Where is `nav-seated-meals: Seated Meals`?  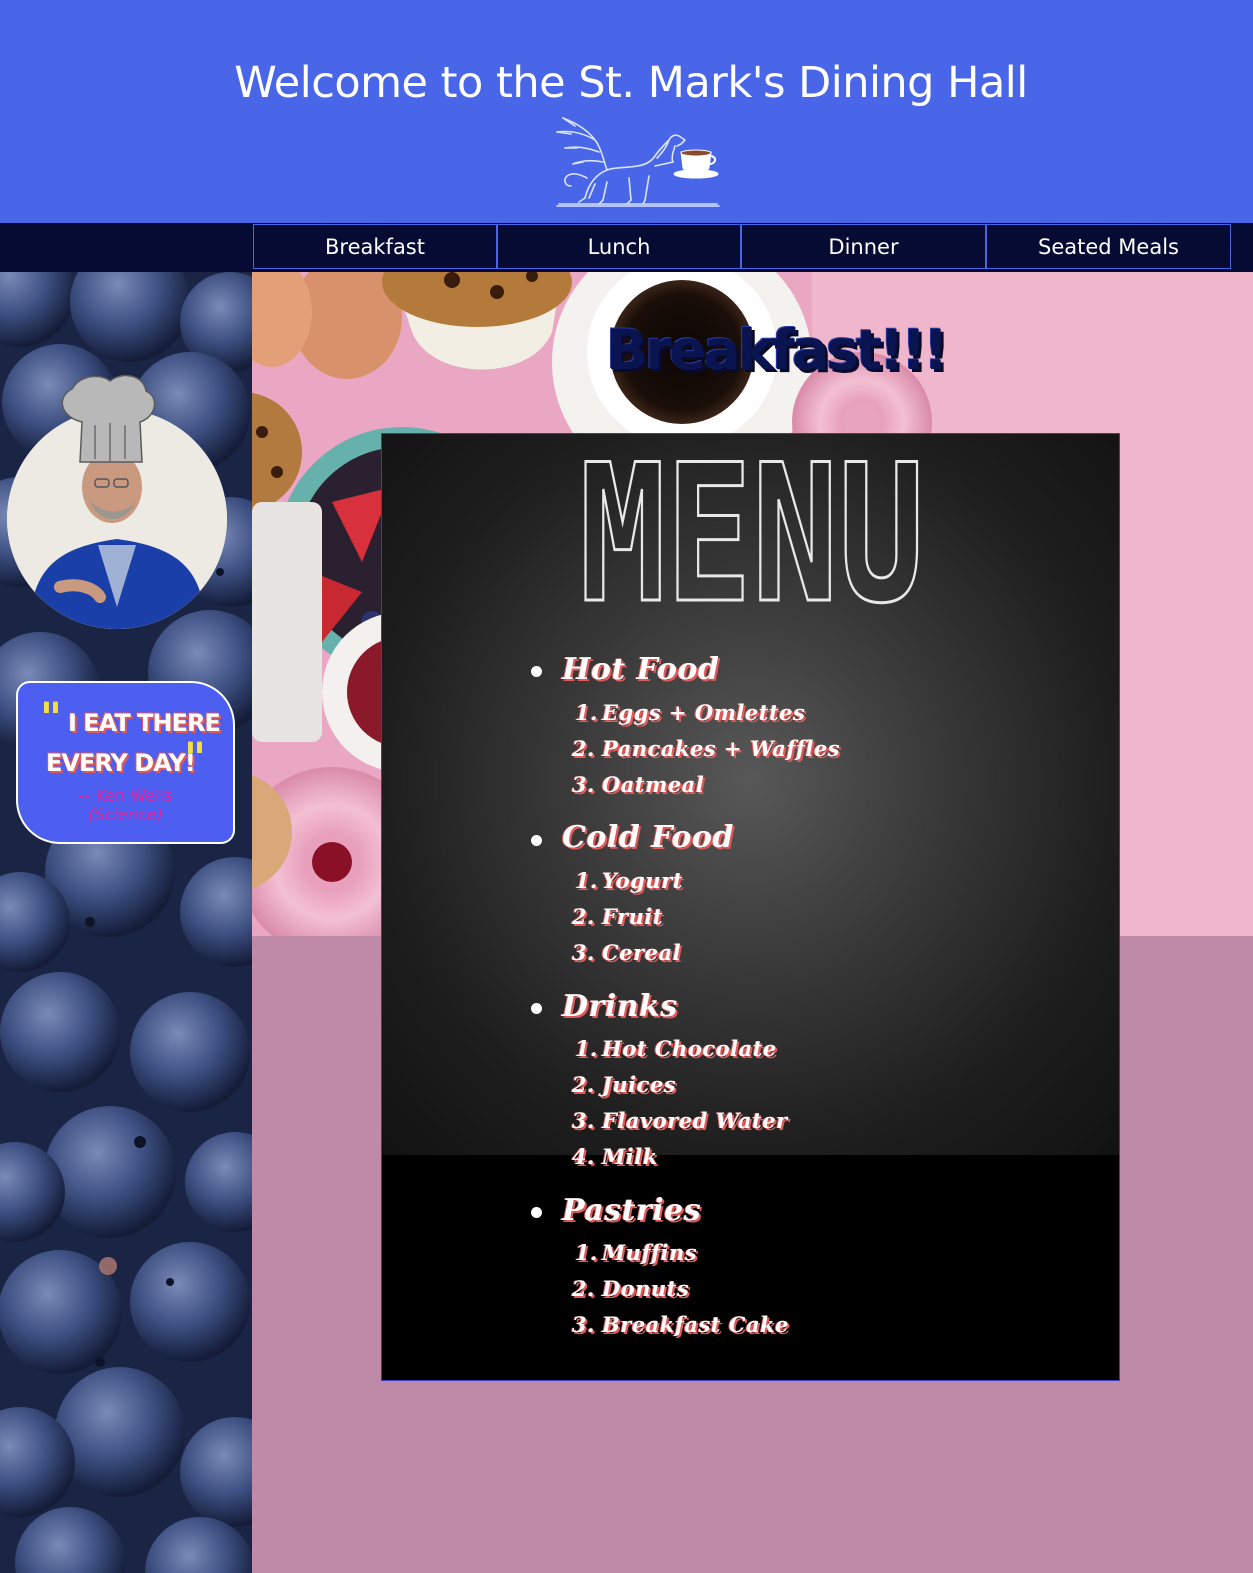
nav-seated-meals: Seated Meals is located at coordinates (1108, 246).